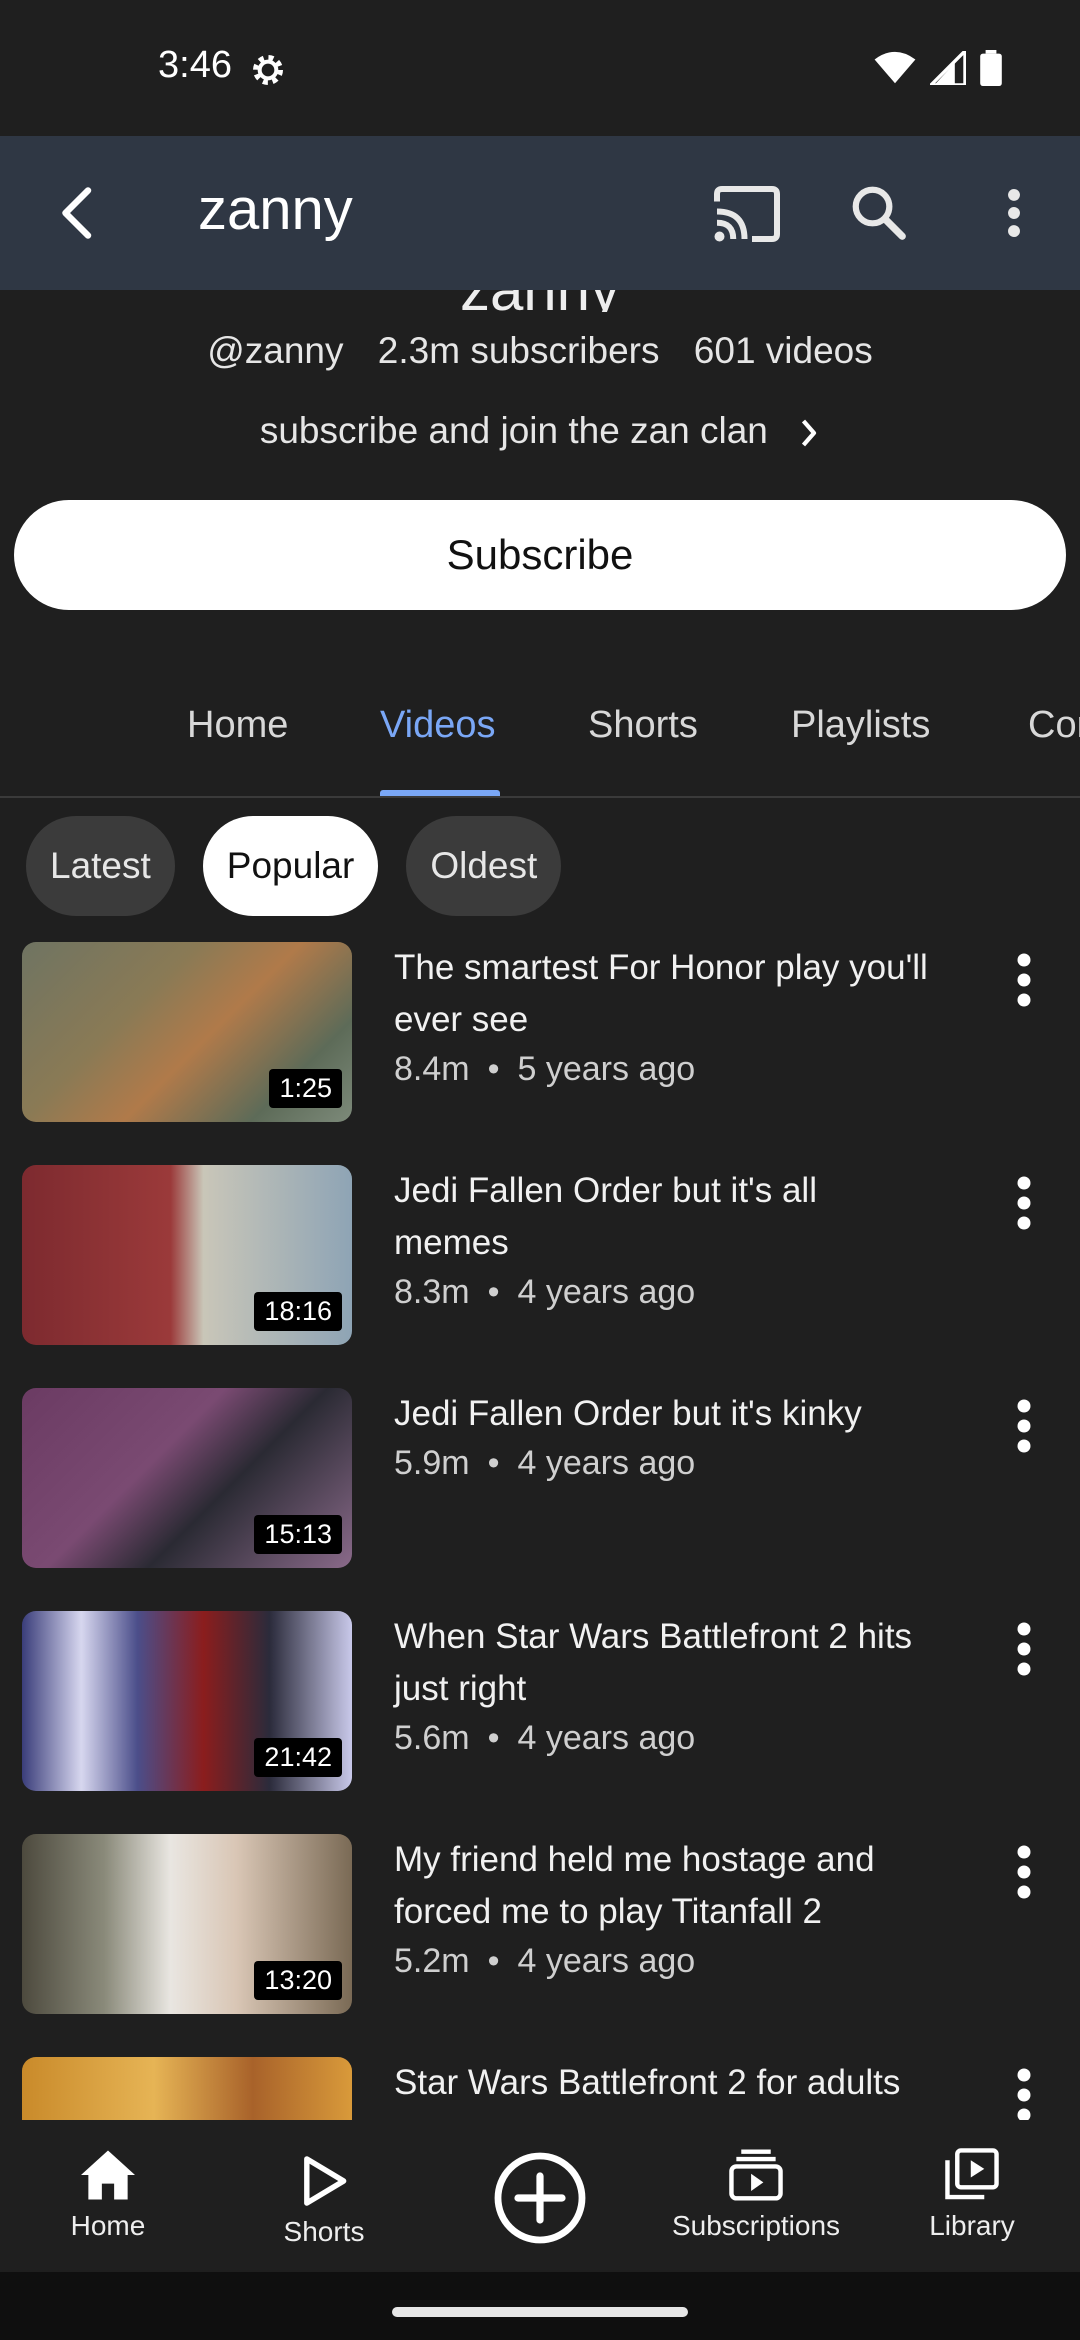 This screenshot has width=1080, height=2340. I want to click on settings-gear-icon, so click(268, 70).